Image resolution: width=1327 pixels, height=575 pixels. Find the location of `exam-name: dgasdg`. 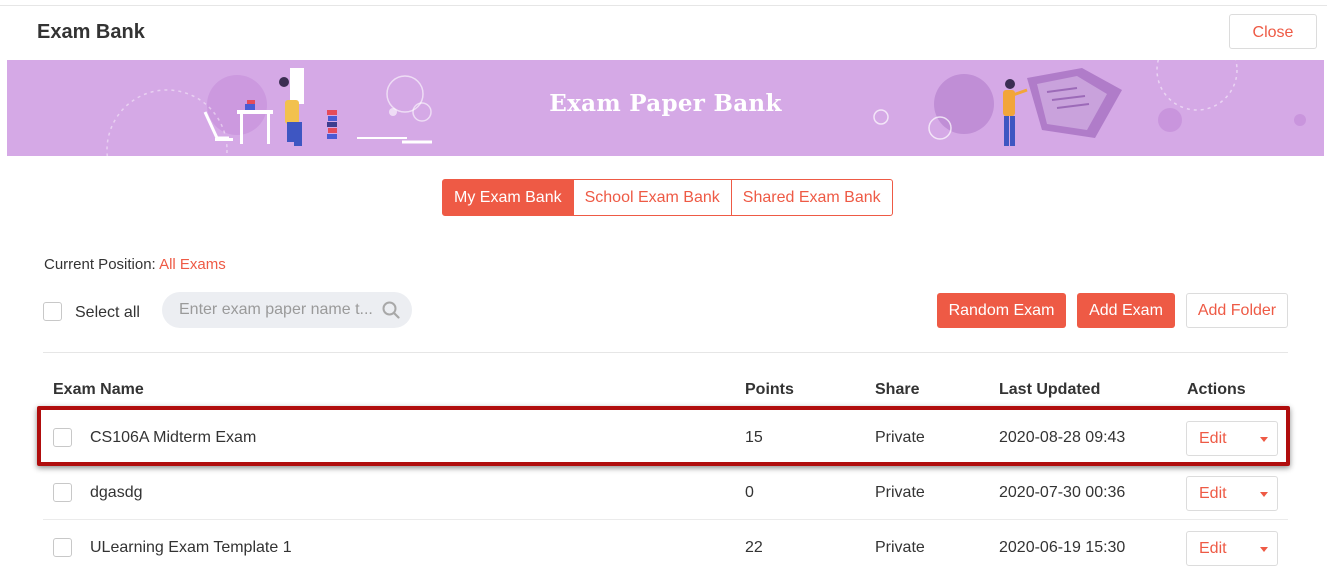

exam-name: dgasdg is located at coordinates (116, 493).